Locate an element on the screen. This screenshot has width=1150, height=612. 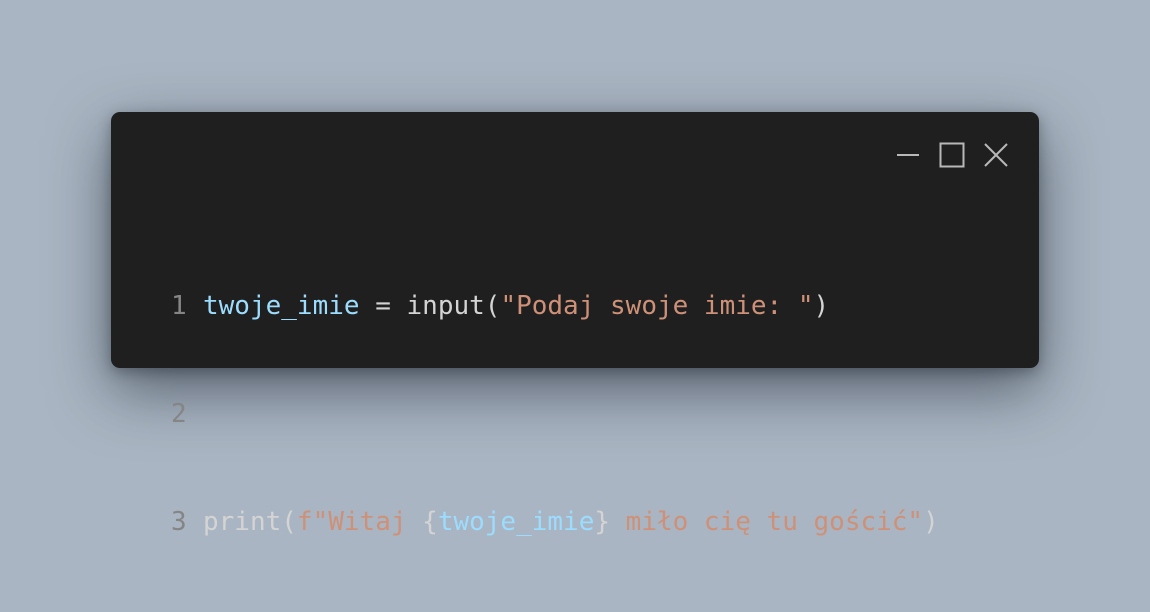
line-number: 3 is located at coordinates (179, 522).